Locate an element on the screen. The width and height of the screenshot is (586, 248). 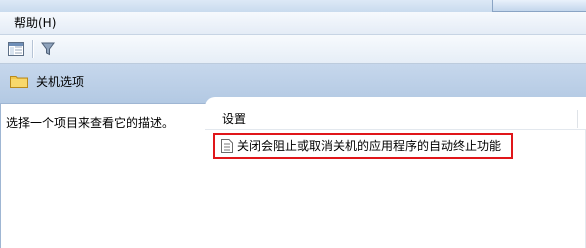
window-title-bar is located at coordinates (293, 6).